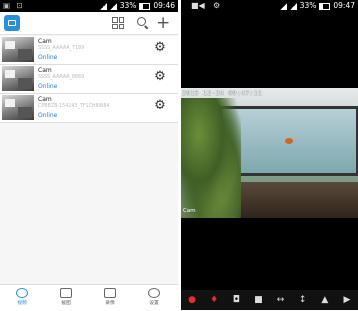  What do you see at coordinates (163, 23) in the screenshot?
I see `add-camera-button: +` at bounding box center [163, 23].